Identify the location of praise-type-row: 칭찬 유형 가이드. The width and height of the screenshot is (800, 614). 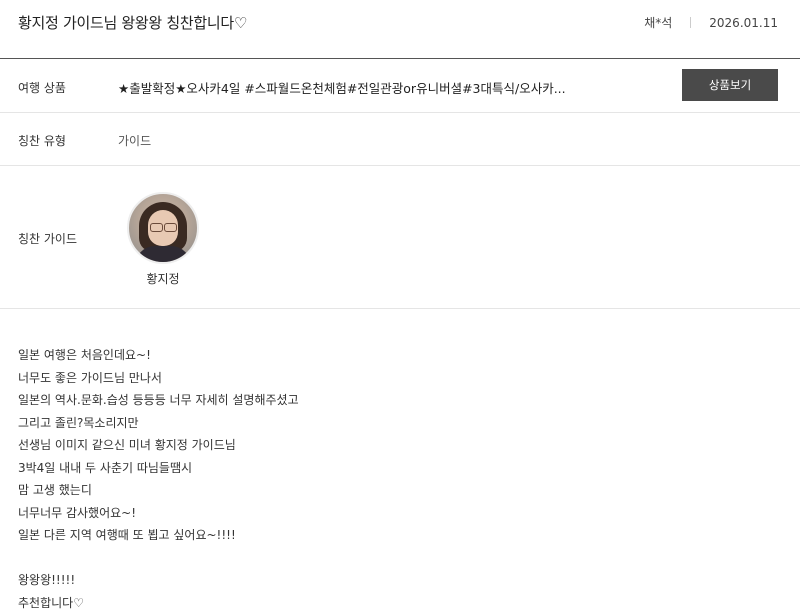
(400, 139).